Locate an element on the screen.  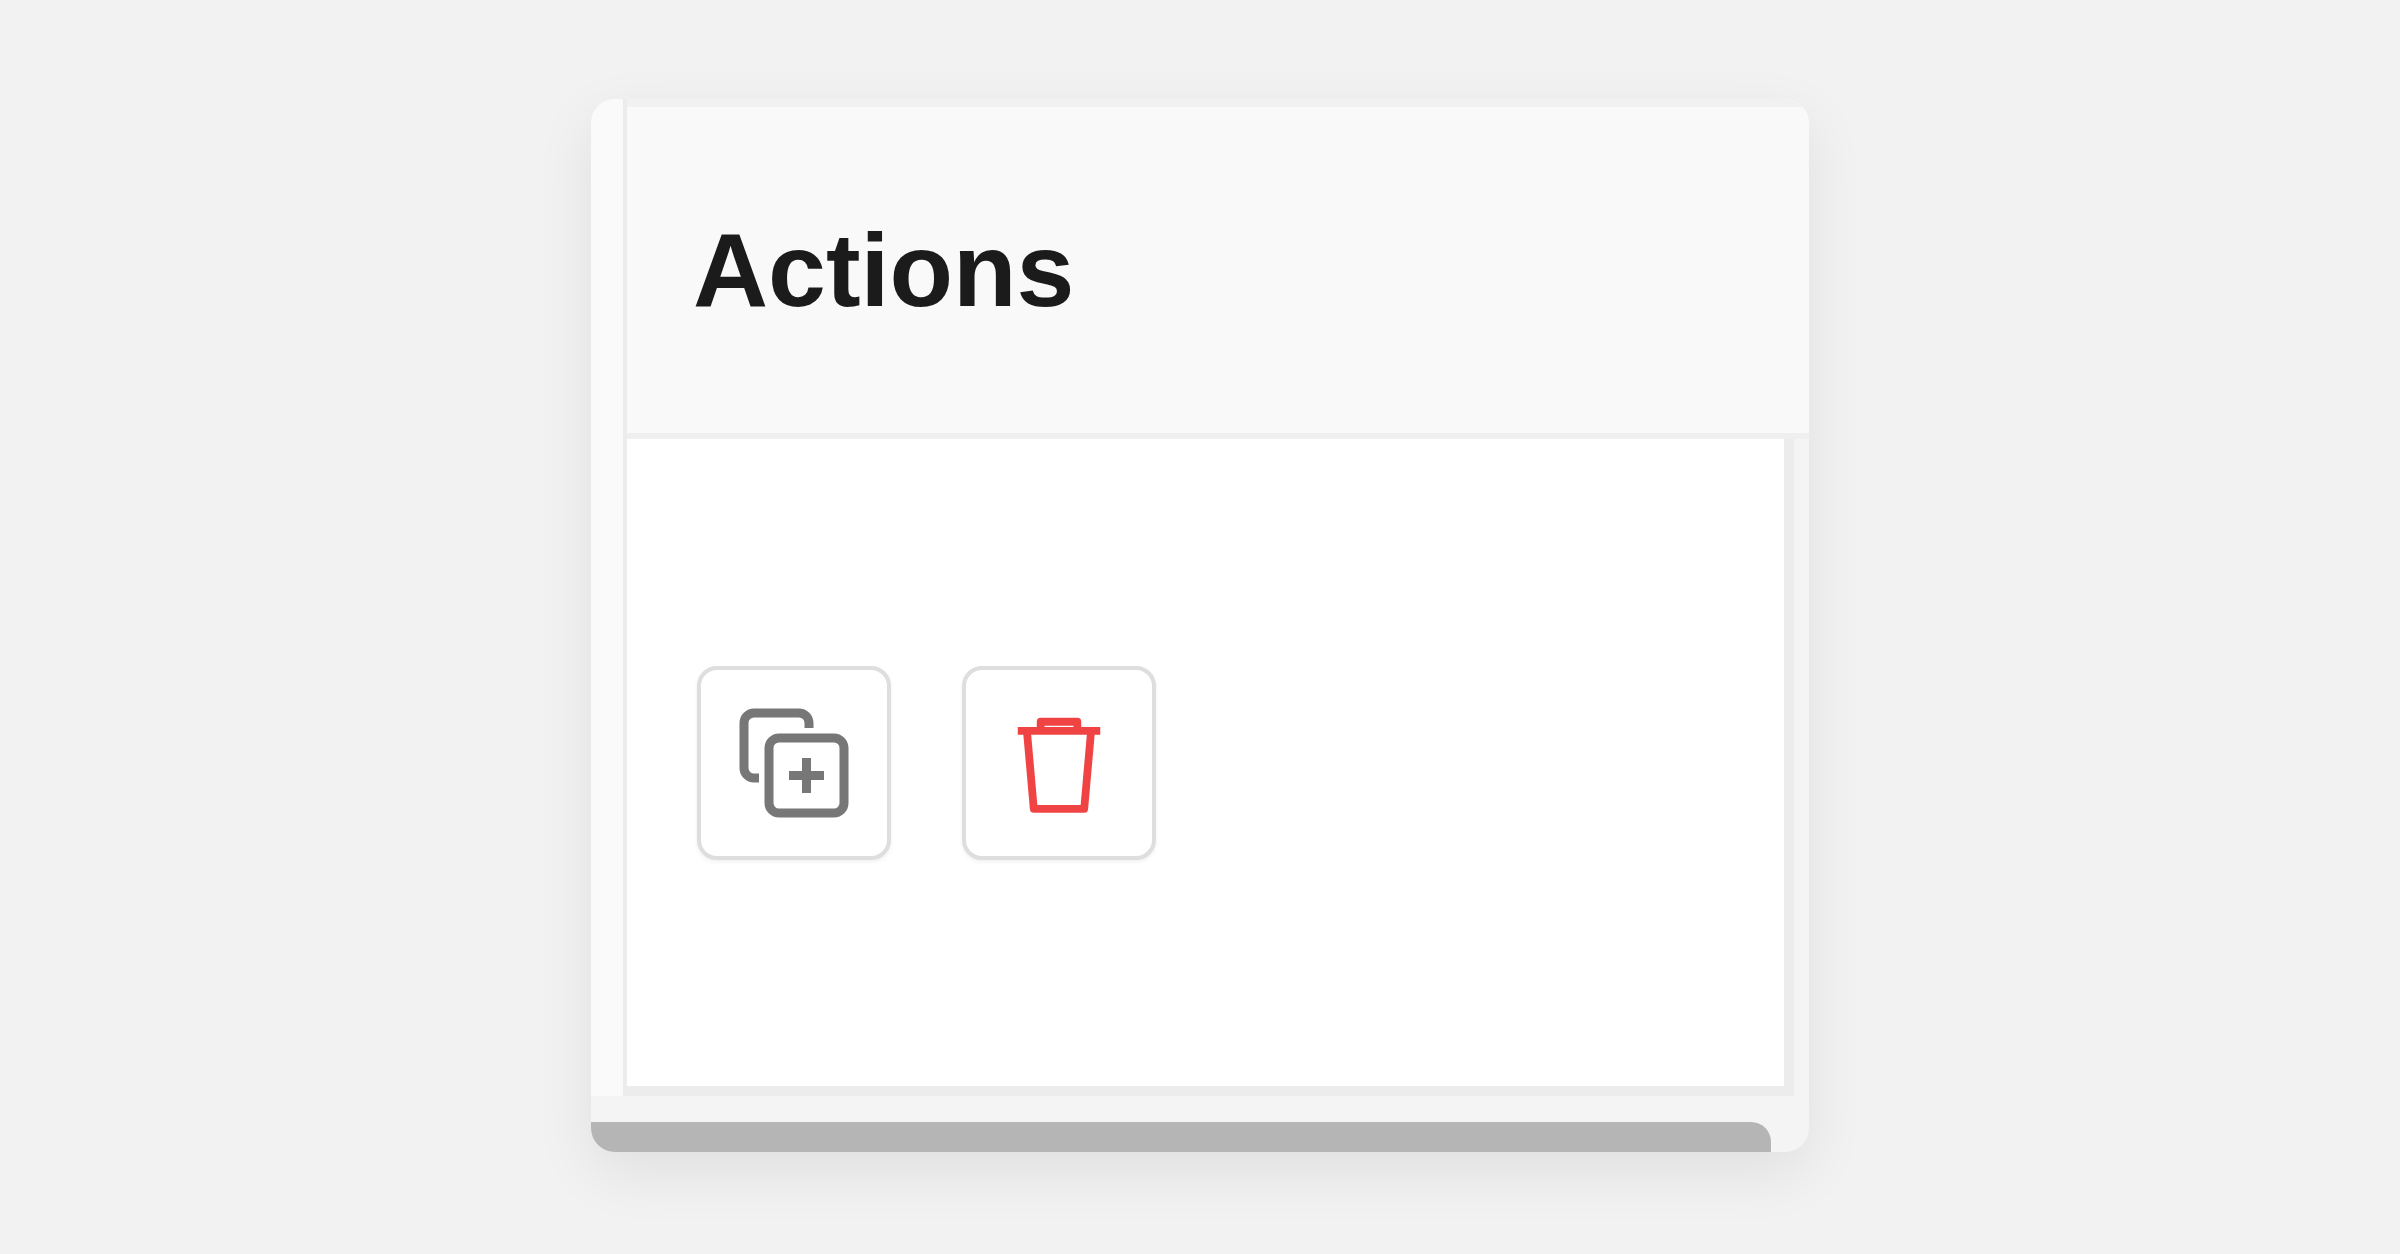
duplicate-button is located at coordinates (794, 762).